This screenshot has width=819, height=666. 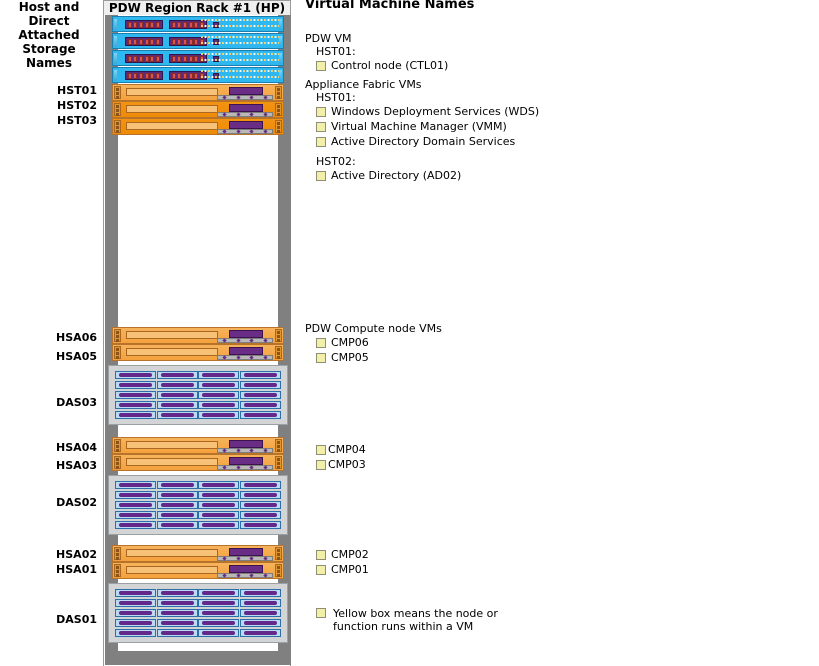 I want to click on storage-enclosure-das03, so click(x=198, y=395).